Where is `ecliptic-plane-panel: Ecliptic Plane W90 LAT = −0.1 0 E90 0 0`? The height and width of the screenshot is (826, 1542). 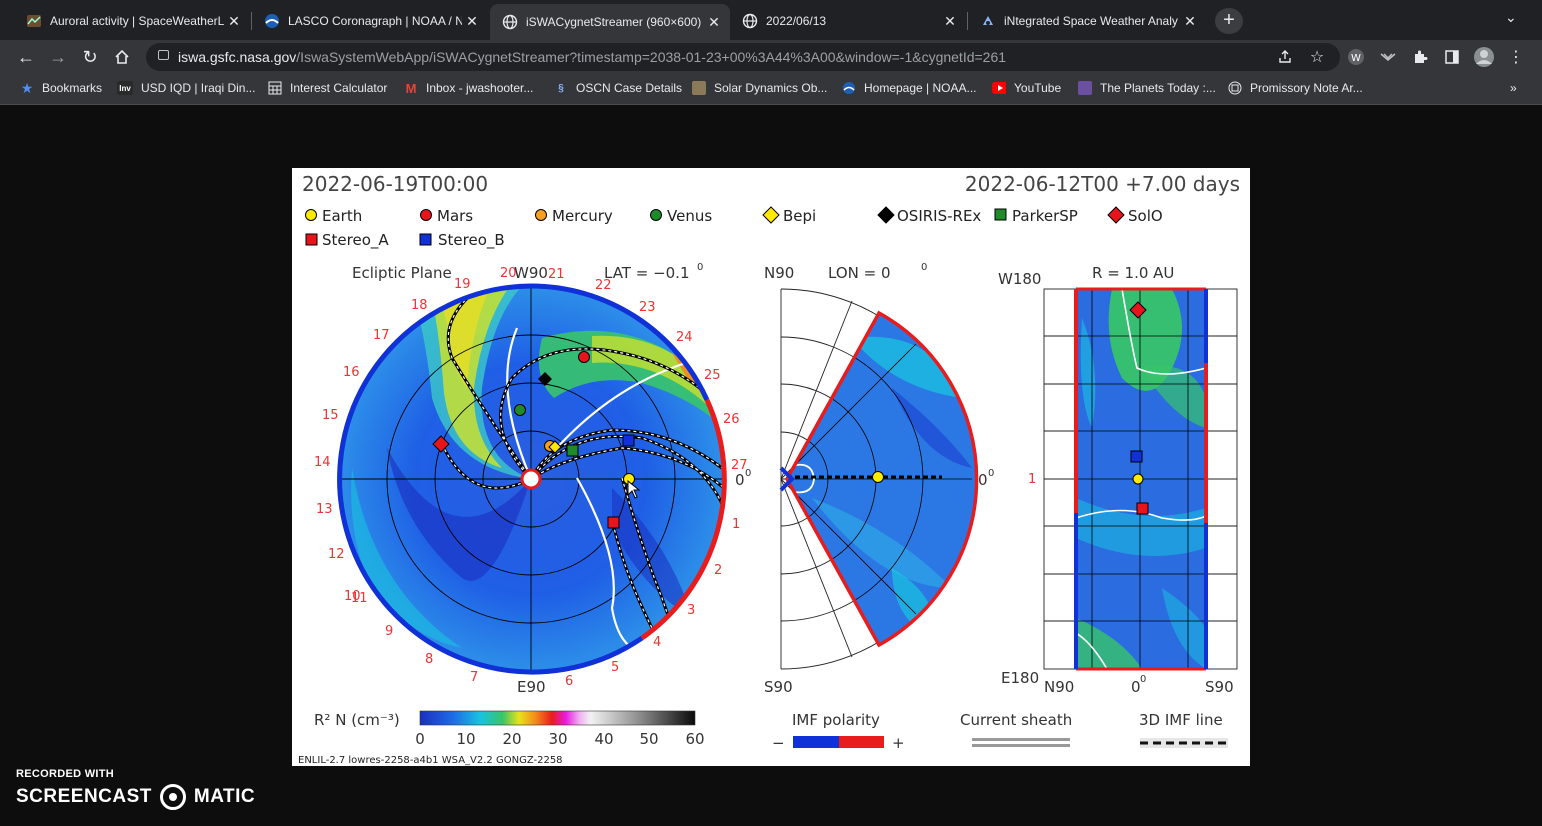 ecliptic-plane-panel: Ecliptic Plane W90 LAT = −0.1 0 E90 0 0 is located at coordinates (532, 479).